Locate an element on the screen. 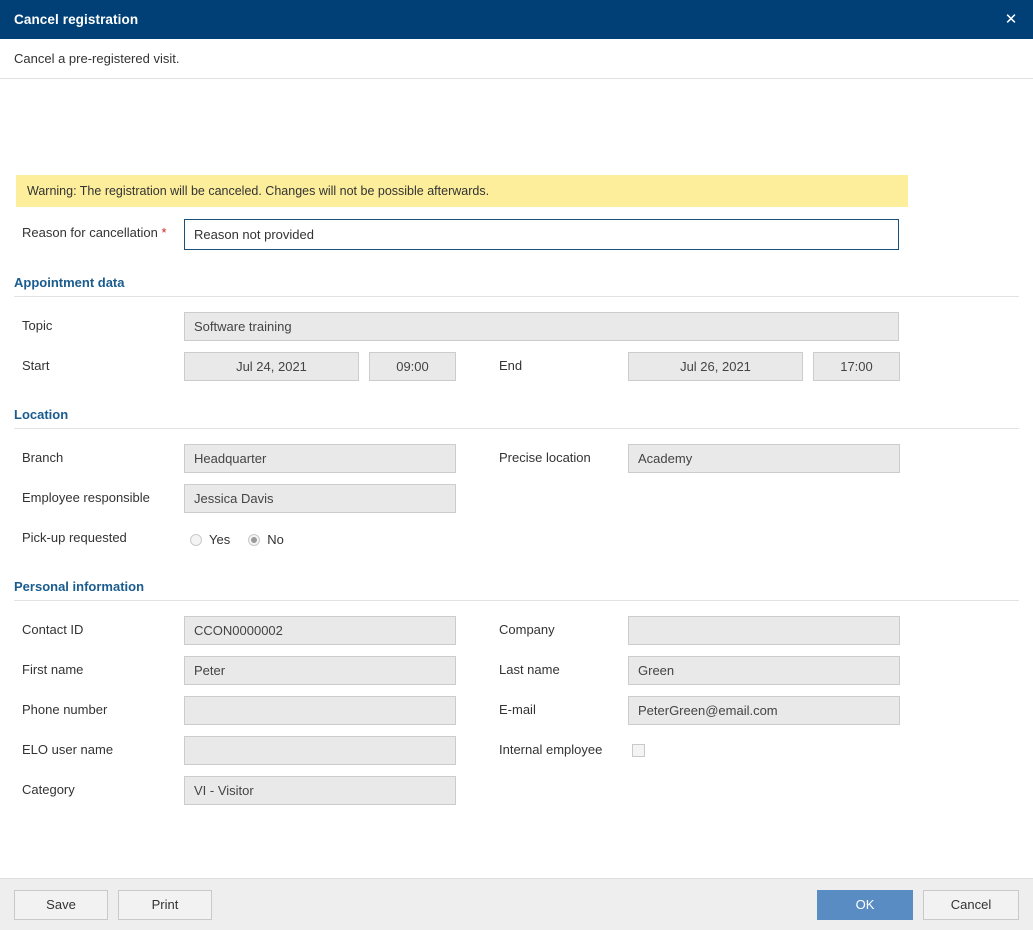 The image size is (1033, 930). last-name-label: Last name is located at coordinates (529, 669).